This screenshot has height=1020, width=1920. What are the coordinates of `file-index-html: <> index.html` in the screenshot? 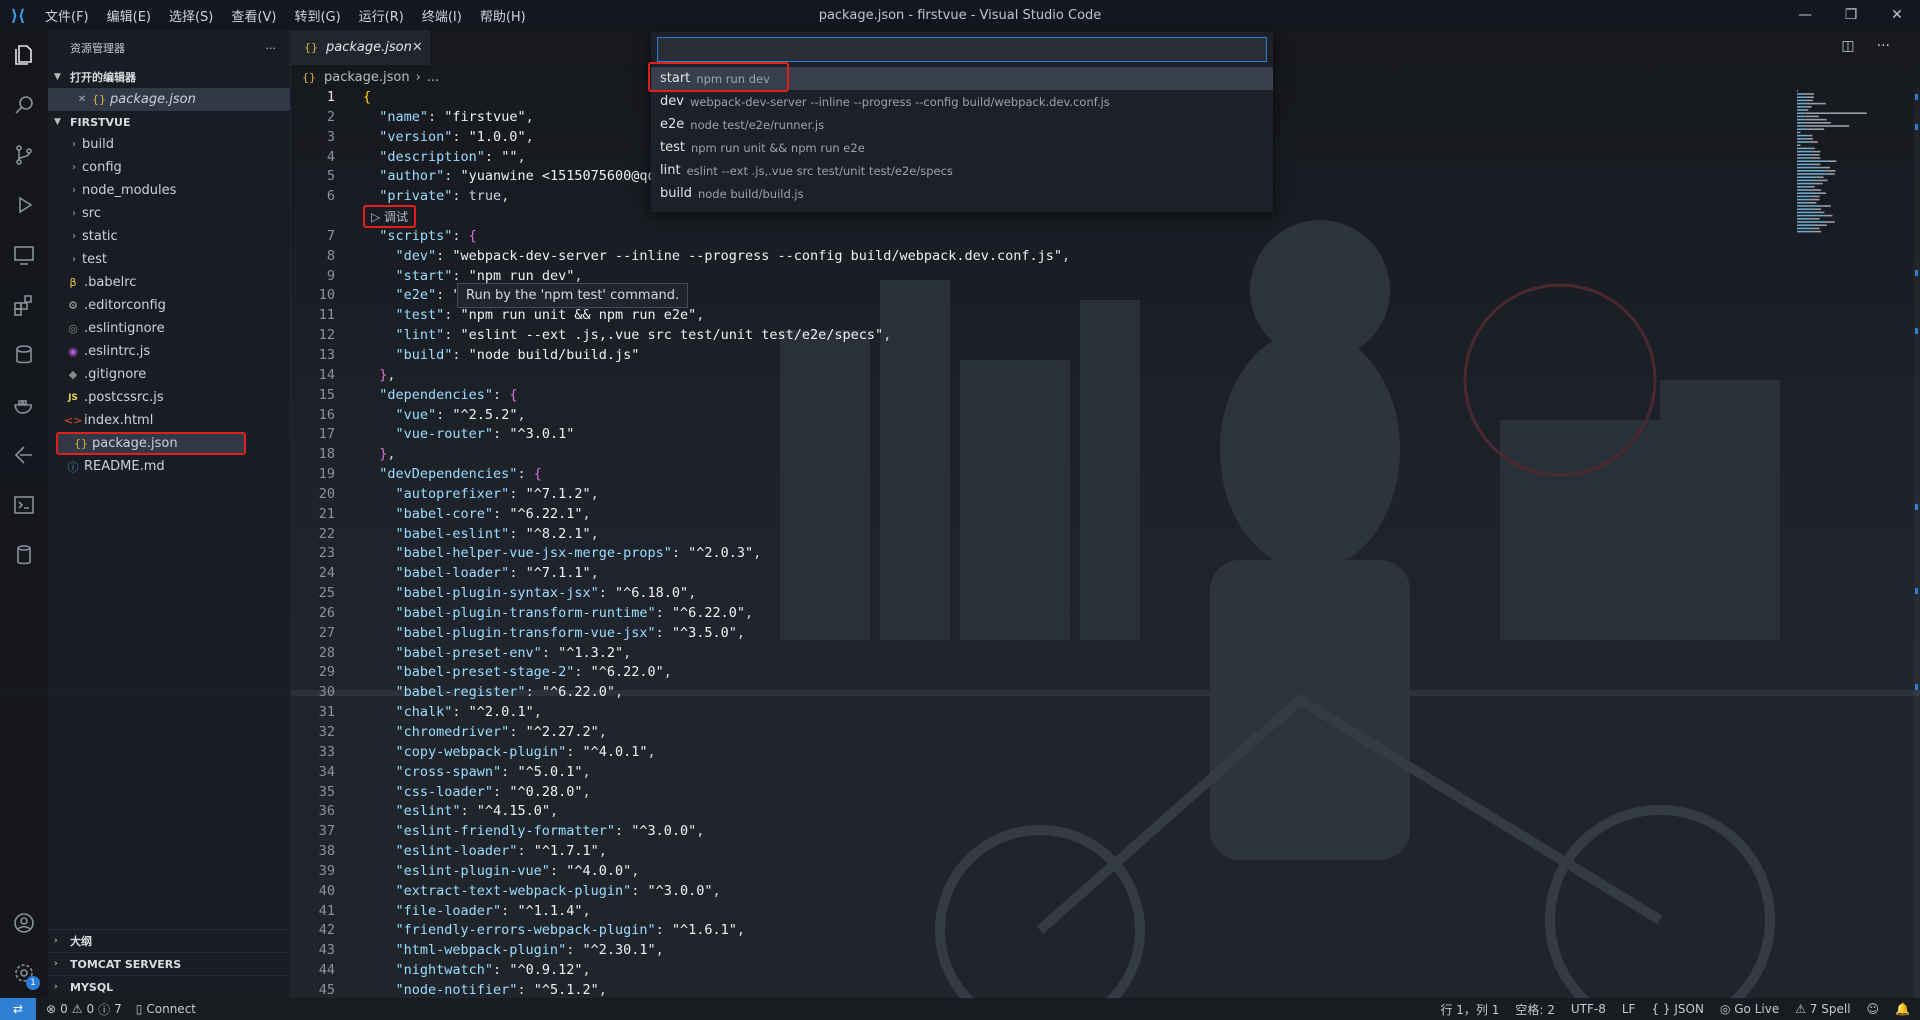 It's located at (169, 420).